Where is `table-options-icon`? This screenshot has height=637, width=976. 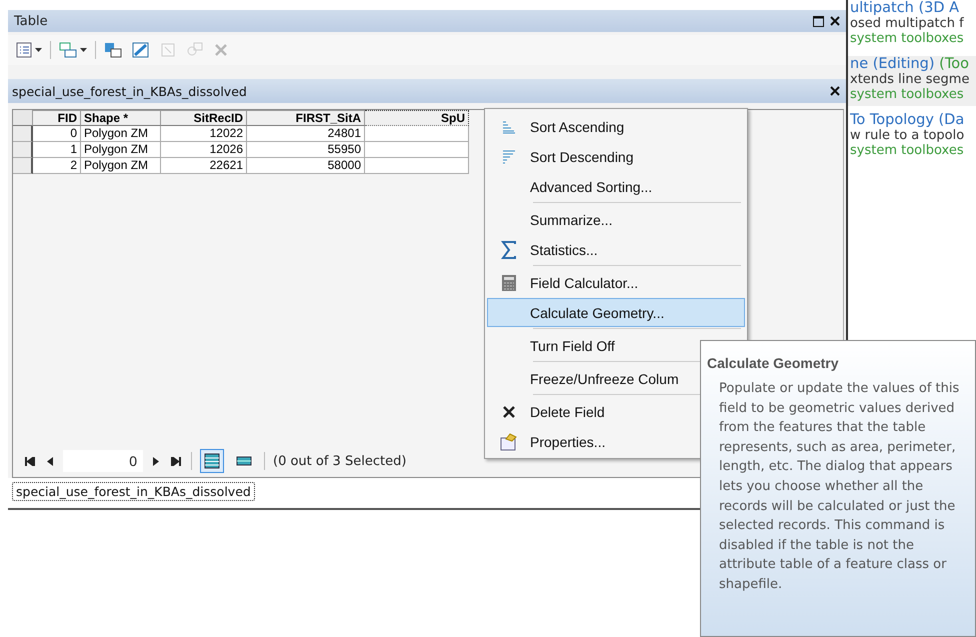
table-options-icon is located at coordinates (24, 50).